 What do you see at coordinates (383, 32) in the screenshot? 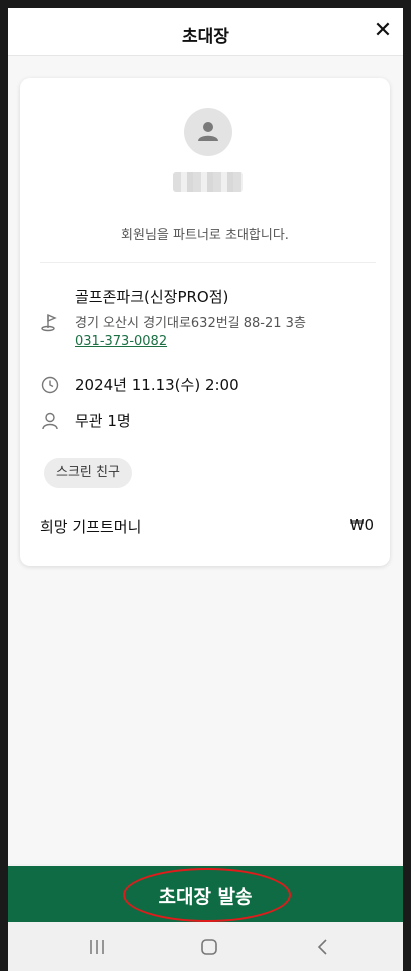
I see `close-button: ✕` at bounding box center [383, 32].